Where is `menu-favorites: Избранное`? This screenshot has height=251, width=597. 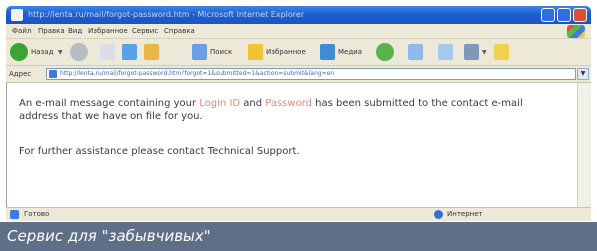 menu-favorites: Избранное is located at coordinates (108, 31).